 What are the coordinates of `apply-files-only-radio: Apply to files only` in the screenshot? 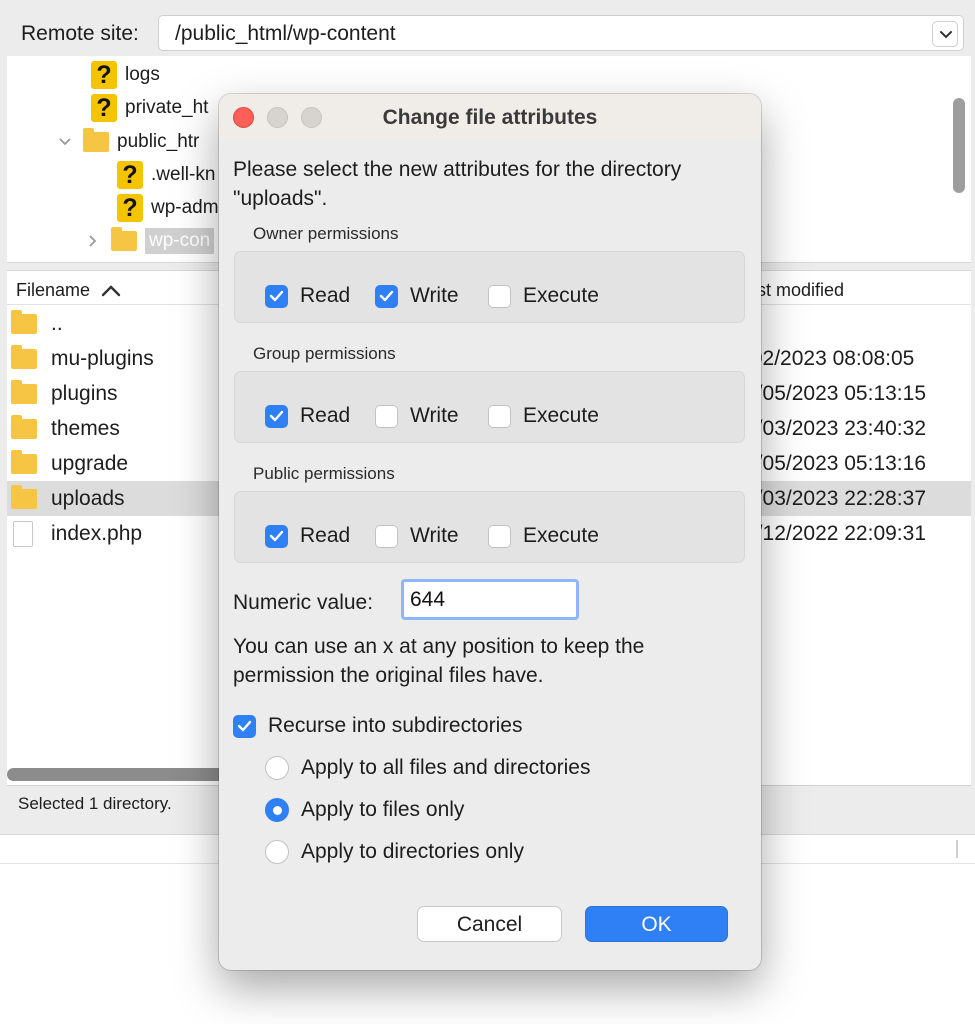 It's located at (364, 810).